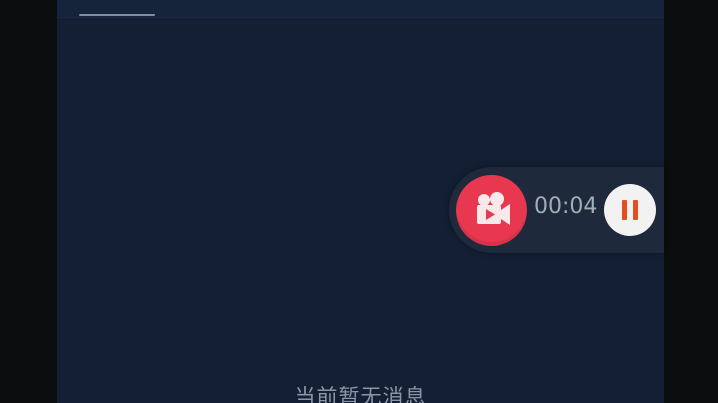 Image resolution: width=718 pixels, height=403 pixels. I want to click on video-camera-icon, so click(493, 208).